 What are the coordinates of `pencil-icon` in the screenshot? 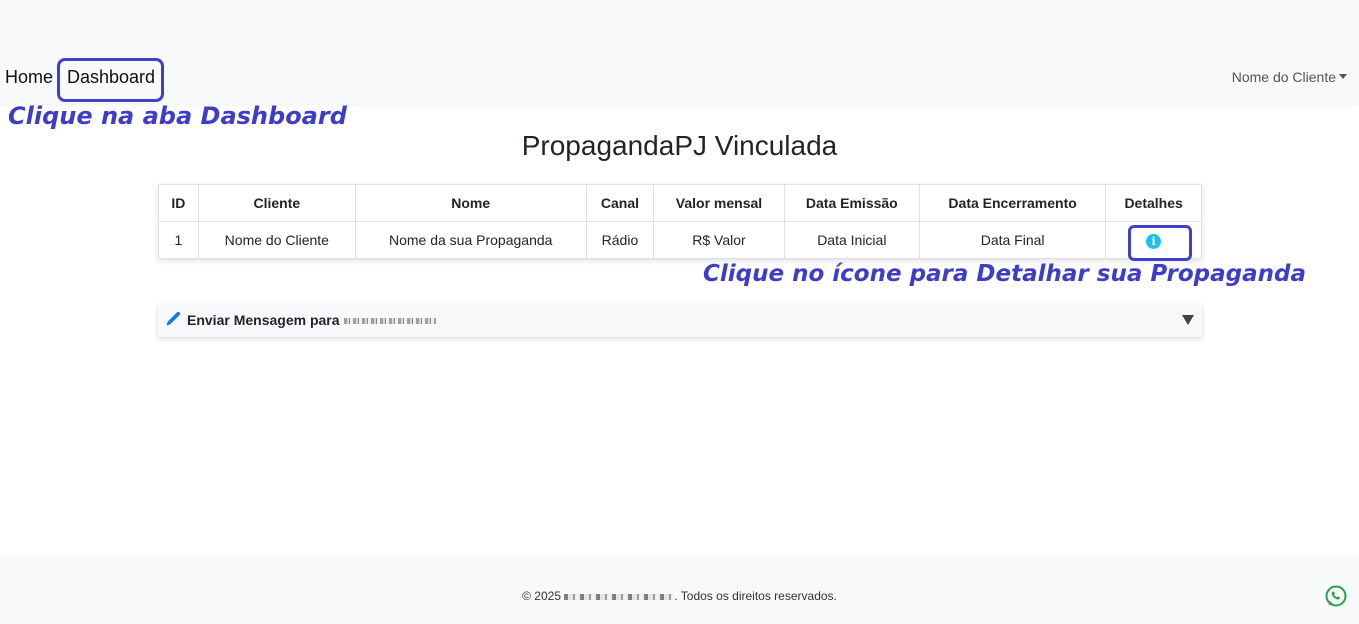 It's located at (173, 318).